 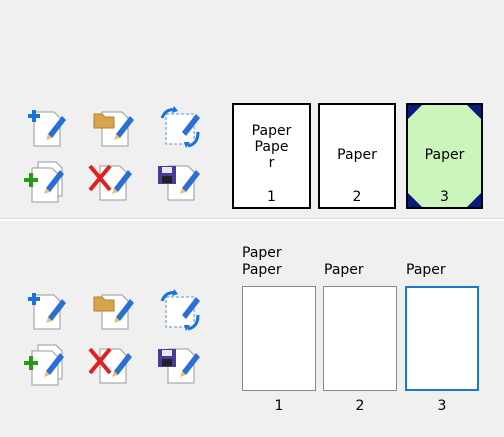 I want to click on page-thumbnail-3-selected, so click(x=442, y=338).